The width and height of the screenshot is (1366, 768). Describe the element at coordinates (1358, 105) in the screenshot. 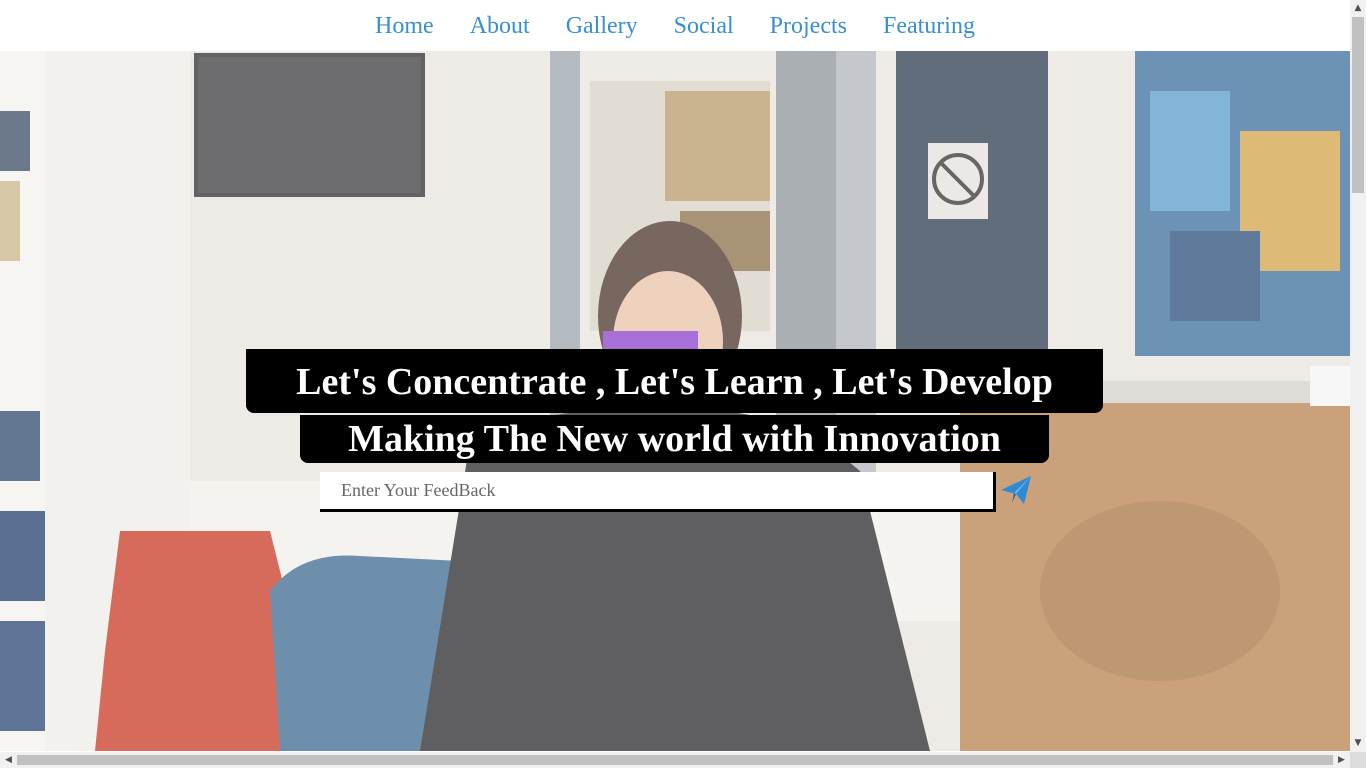

I see `vertical-scroll-thumb` at that location.